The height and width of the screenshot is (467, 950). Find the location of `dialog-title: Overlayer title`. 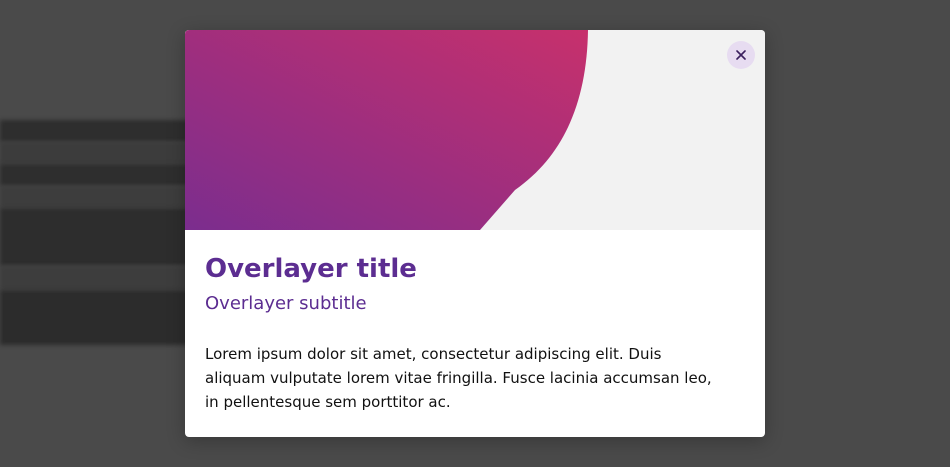

dialog-title: Overlayer title is located at coordinates (311, 269).